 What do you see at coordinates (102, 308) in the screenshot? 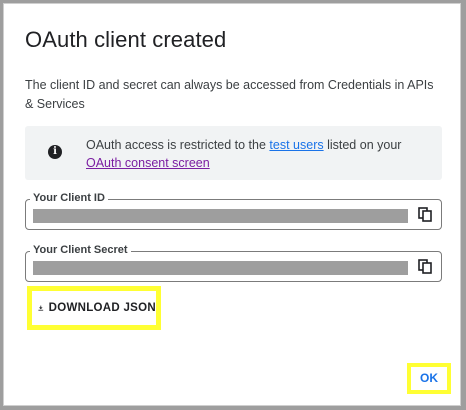
I see `download-json-label: DOWNLOAD JSON` at bounding box center [102, 308].